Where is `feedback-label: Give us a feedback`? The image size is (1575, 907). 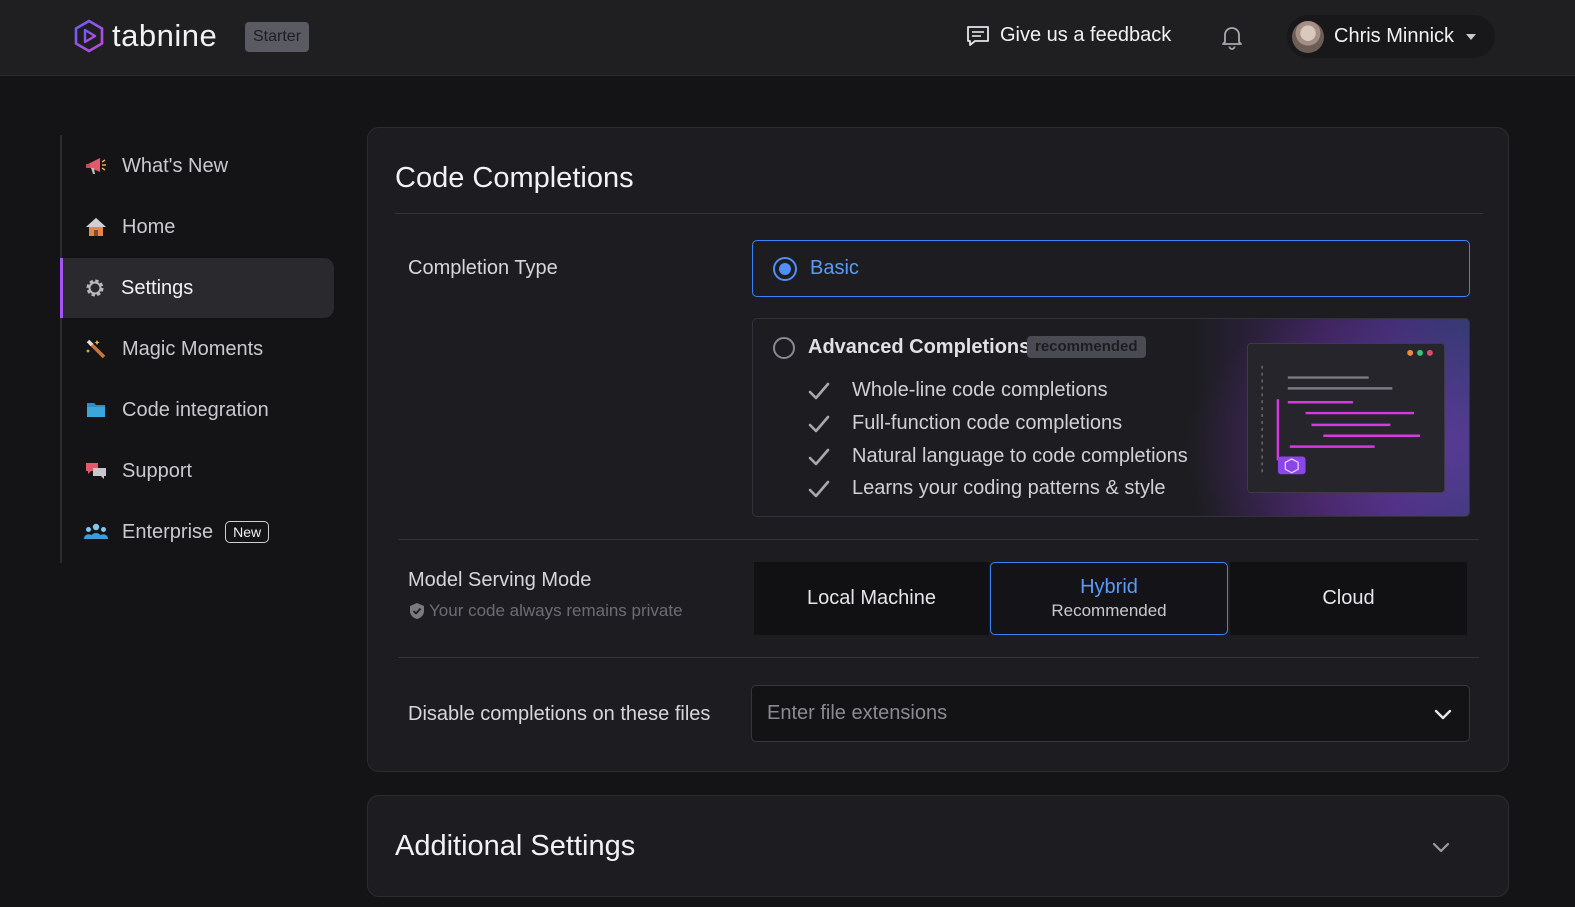 feedback-label: Give us a feedback is located at coordinates (1086, 35).